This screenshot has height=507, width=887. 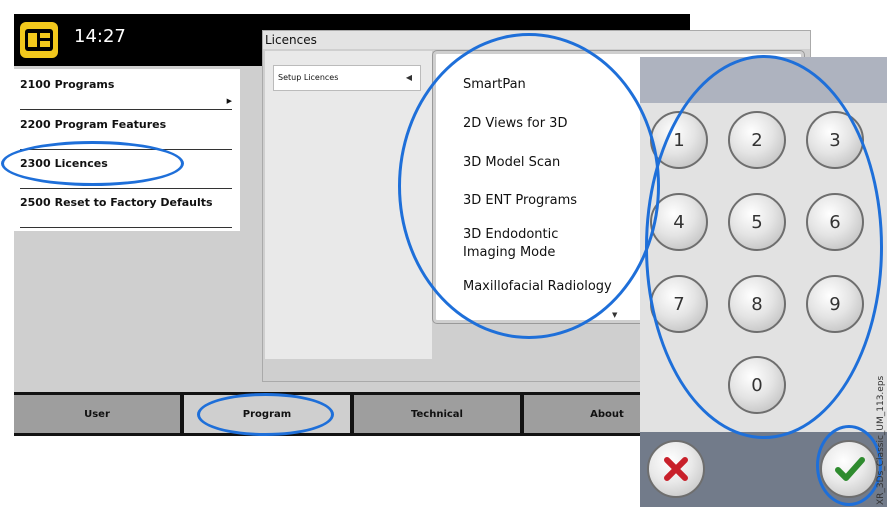 I want to click on tab-user: User, so click(x=97, y=414).